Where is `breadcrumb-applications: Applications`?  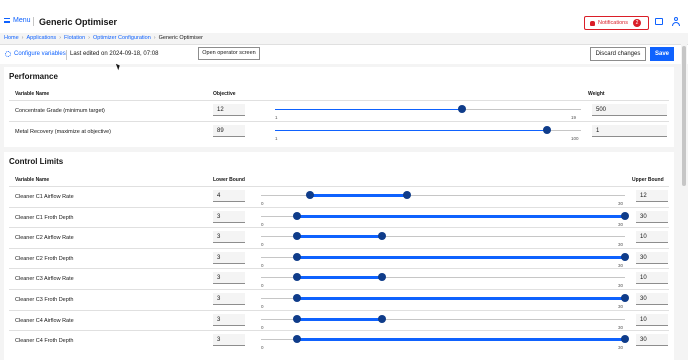
breadcrumb-applications: Applications is located at coordinates (42, 38).